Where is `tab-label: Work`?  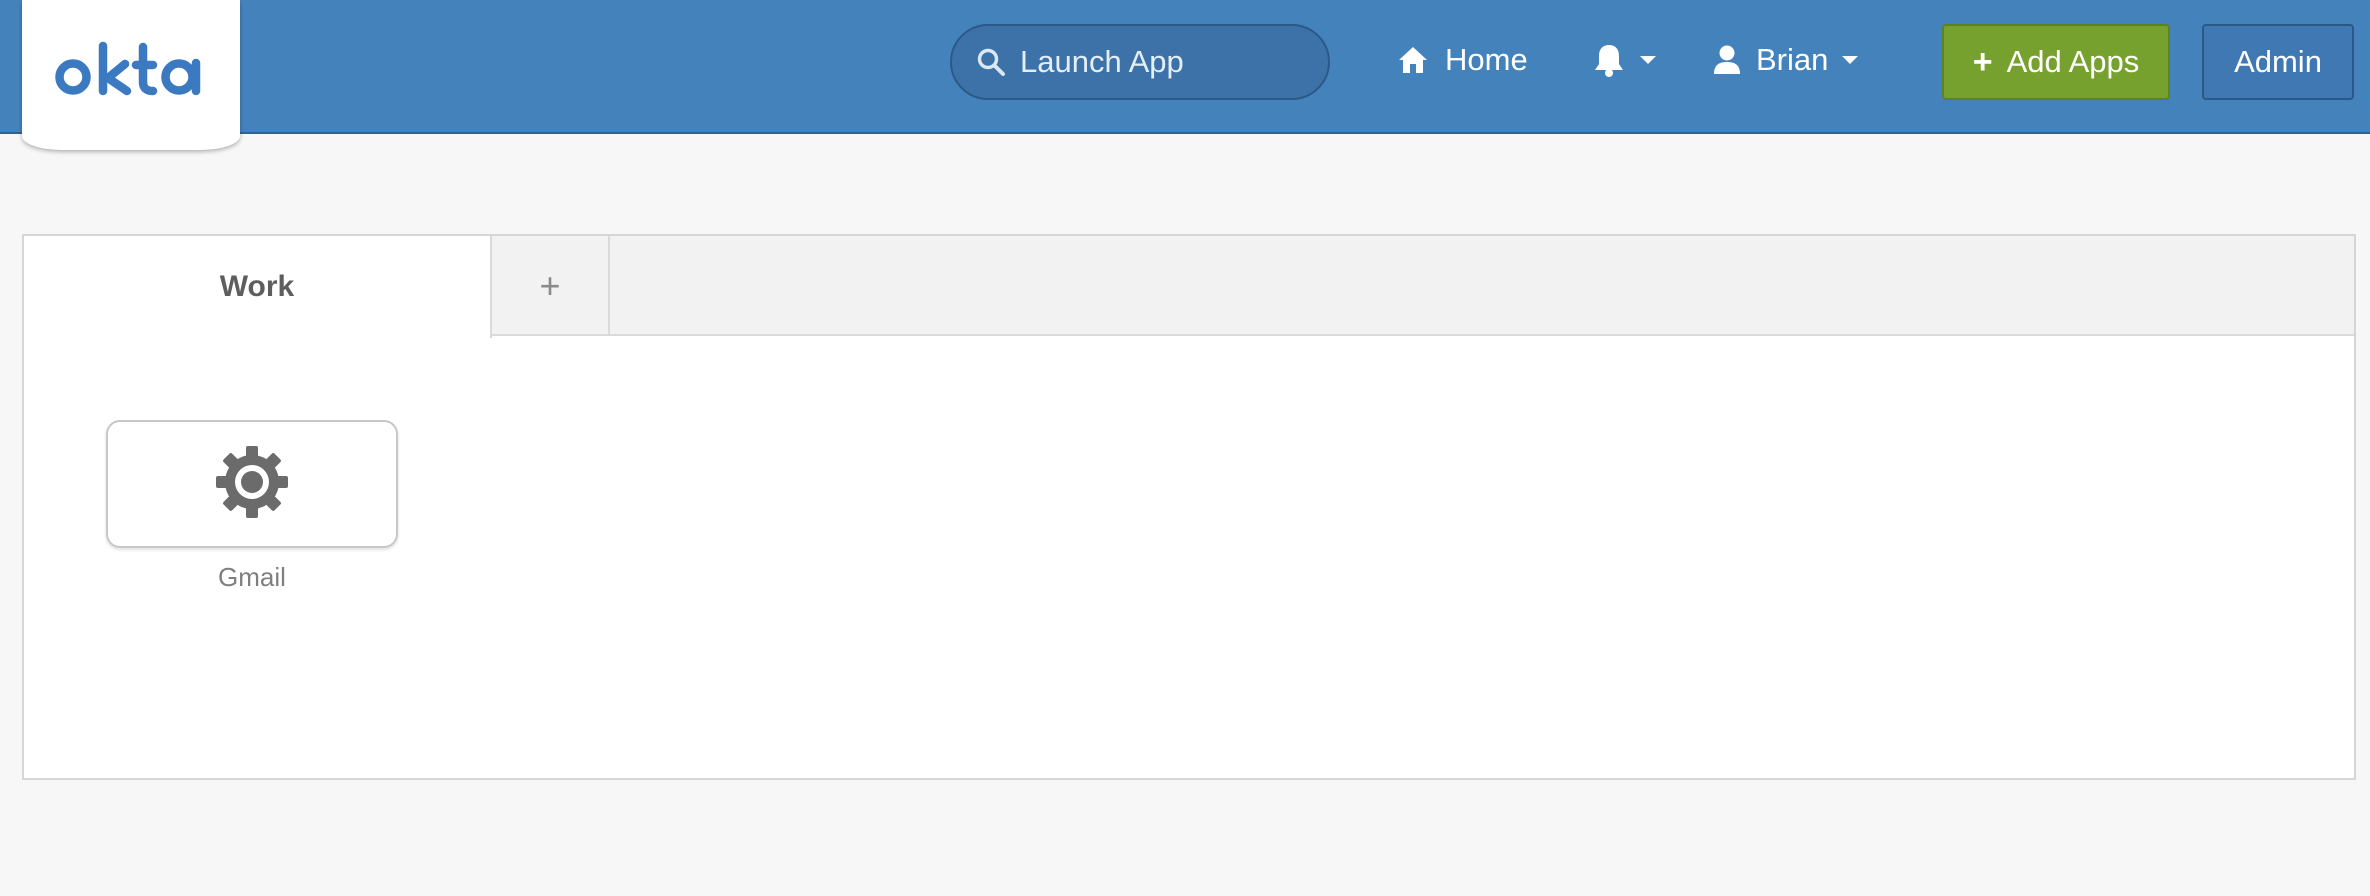 tab-label: Work is located at coordinates (257, 286).